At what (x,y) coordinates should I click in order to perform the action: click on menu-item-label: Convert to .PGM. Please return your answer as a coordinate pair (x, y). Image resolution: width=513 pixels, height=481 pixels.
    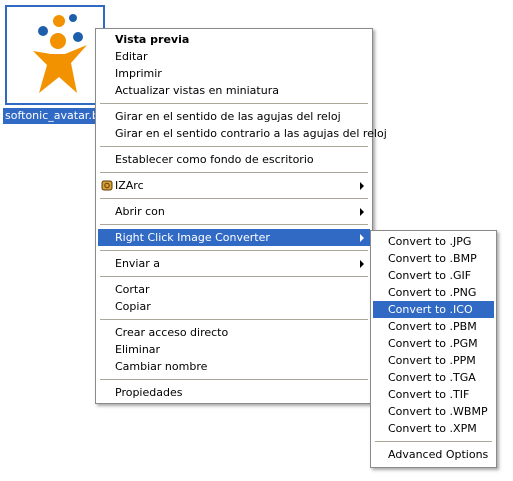
    Looking at the image, I should click on (433, 343).